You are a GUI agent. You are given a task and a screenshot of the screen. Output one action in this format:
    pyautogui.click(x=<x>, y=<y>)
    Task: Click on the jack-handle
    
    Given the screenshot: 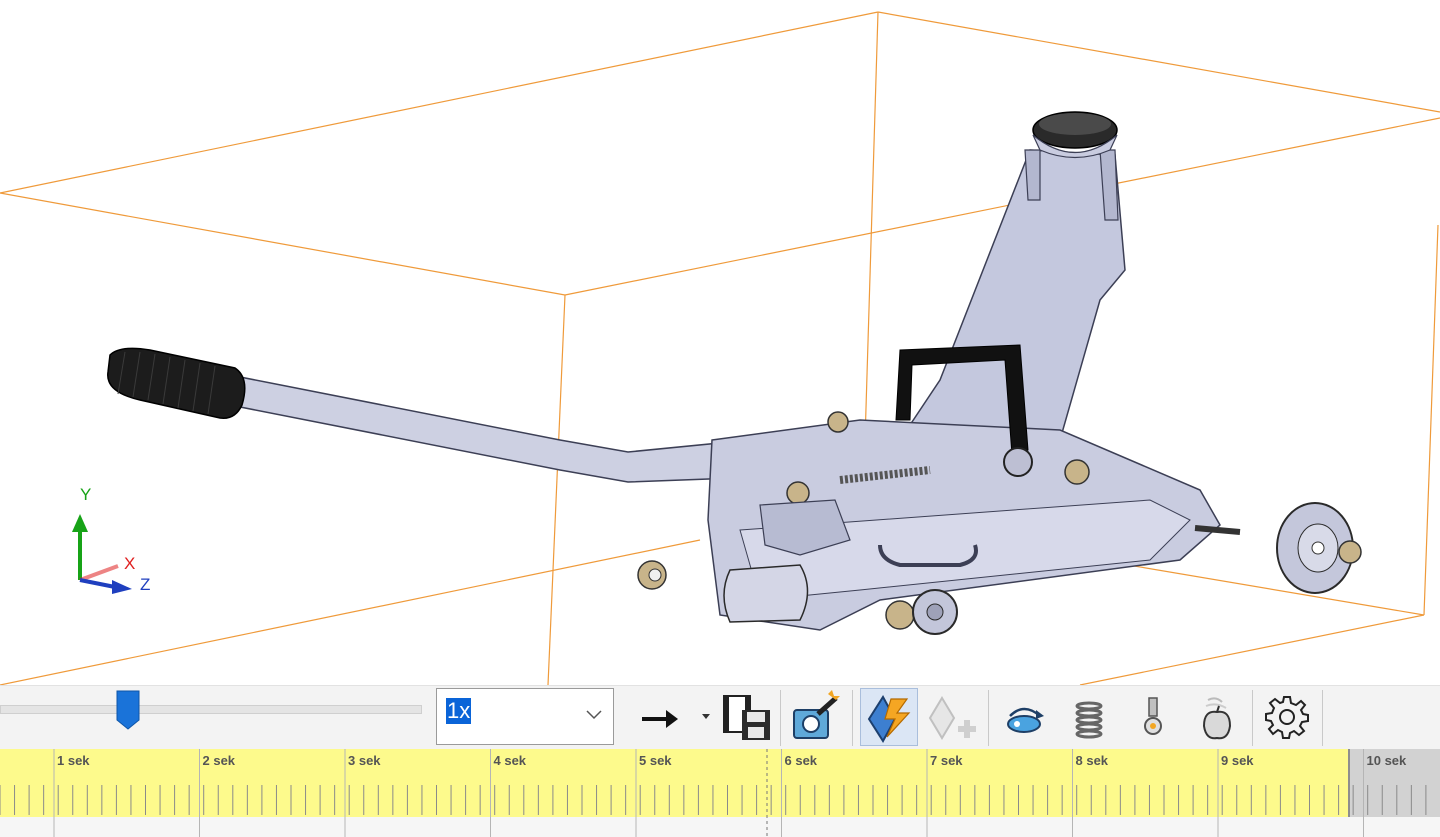 What is the action you would take?
    pyautogui.click(x=421, y=415)
    